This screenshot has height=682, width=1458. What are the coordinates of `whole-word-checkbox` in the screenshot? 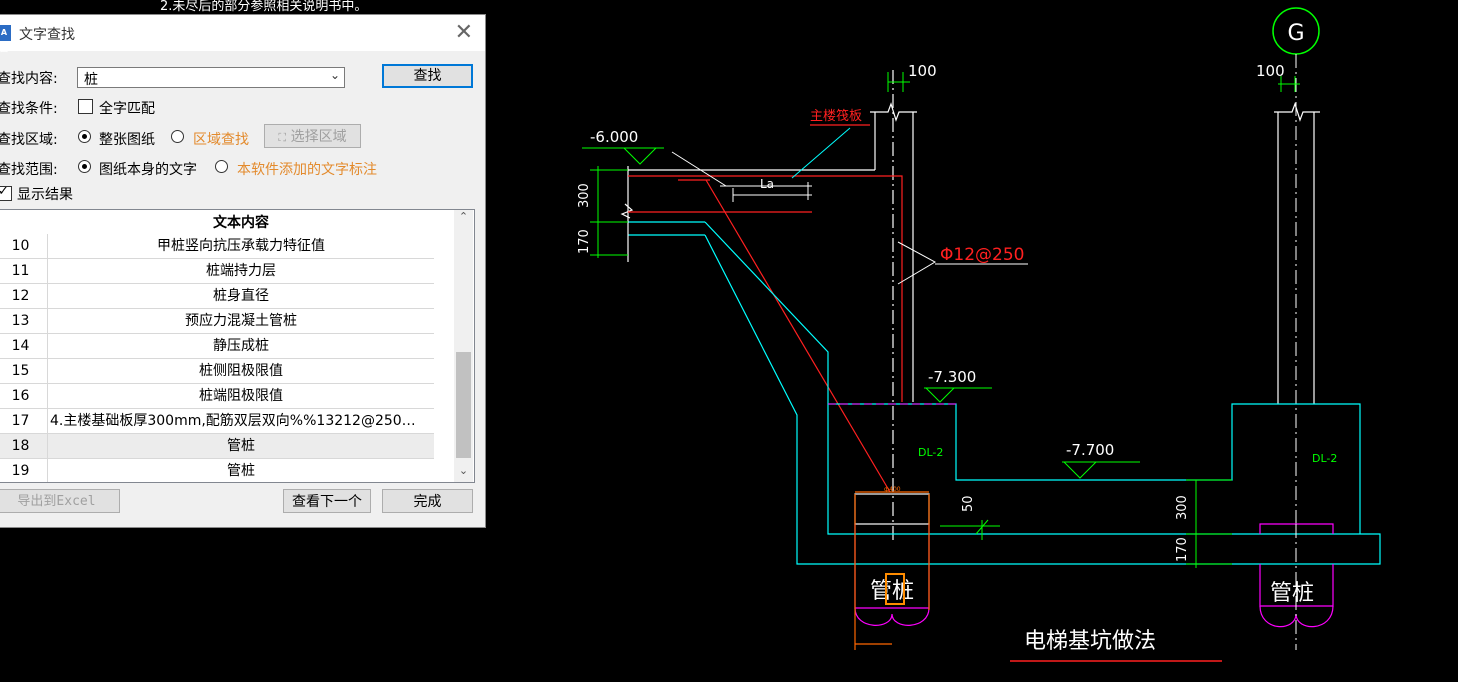 It's located at (85, 106).